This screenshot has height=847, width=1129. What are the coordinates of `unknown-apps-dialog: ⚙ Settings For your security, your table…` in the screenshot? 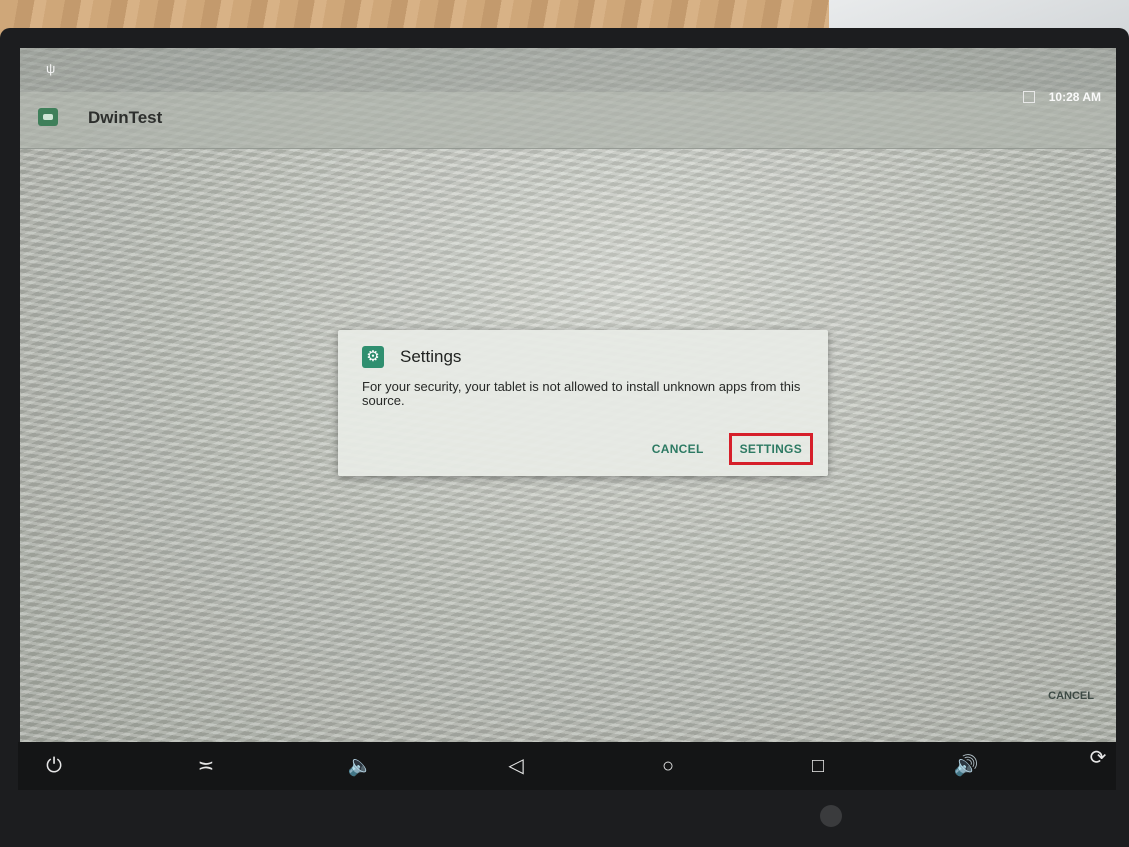 It's located at (583, 403).